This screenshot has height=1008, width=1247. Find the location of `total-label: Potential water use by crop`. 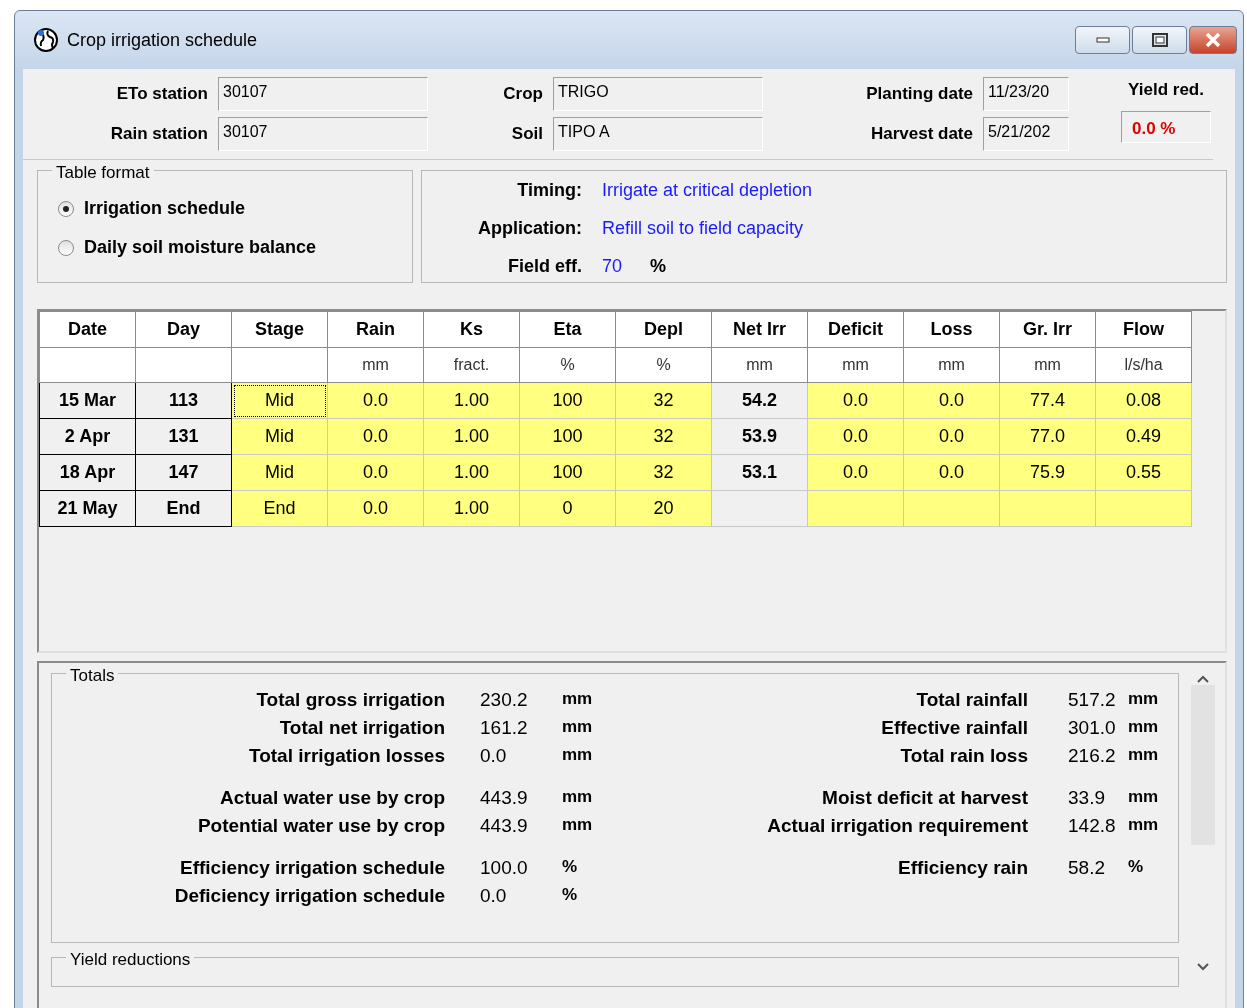

total-label: Potential water use by crop is located at coordinates (320, 826).